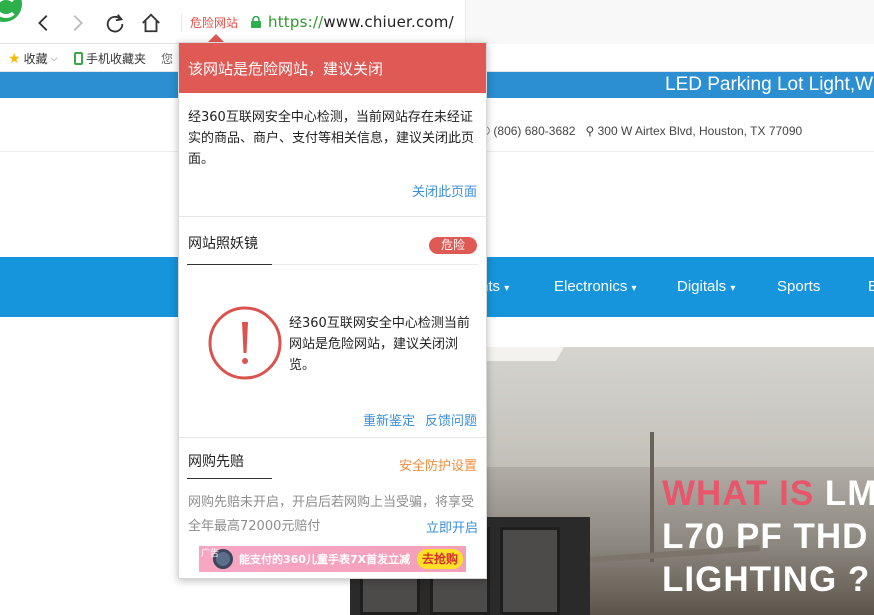  I want to click on bookmark-favorites-label: 收藏, so click(35, 59).